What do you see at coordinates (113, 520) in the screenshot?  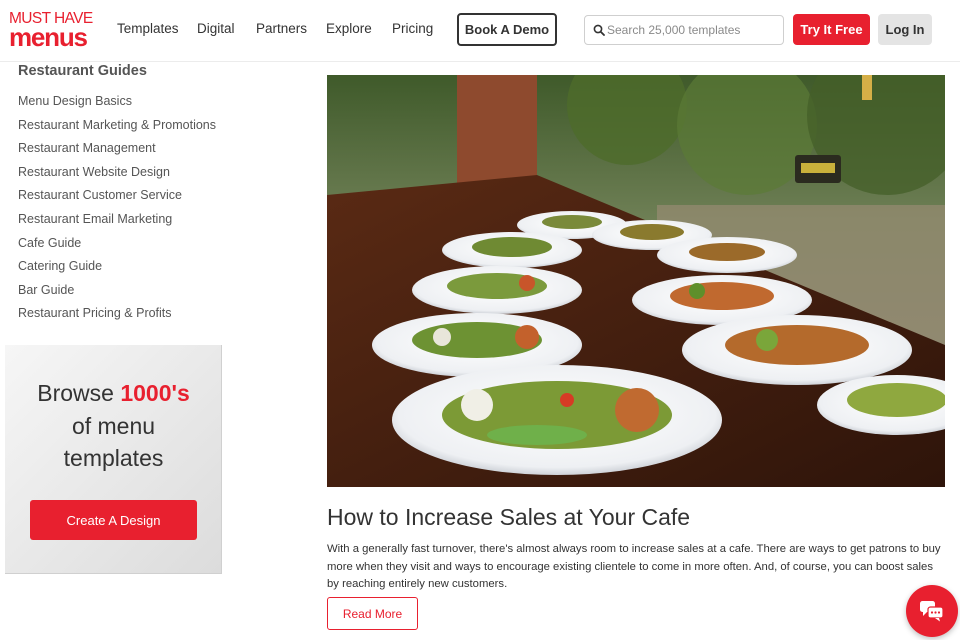 I see `create-design-button: Create A Design` at bounding box center [113, 520].